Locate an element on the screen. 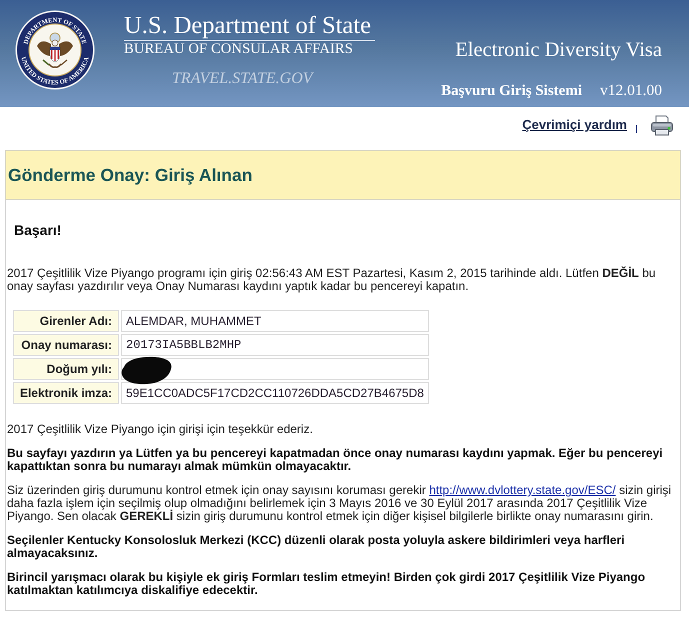  redaction-mark-icon is located at coordinates (147, 370).